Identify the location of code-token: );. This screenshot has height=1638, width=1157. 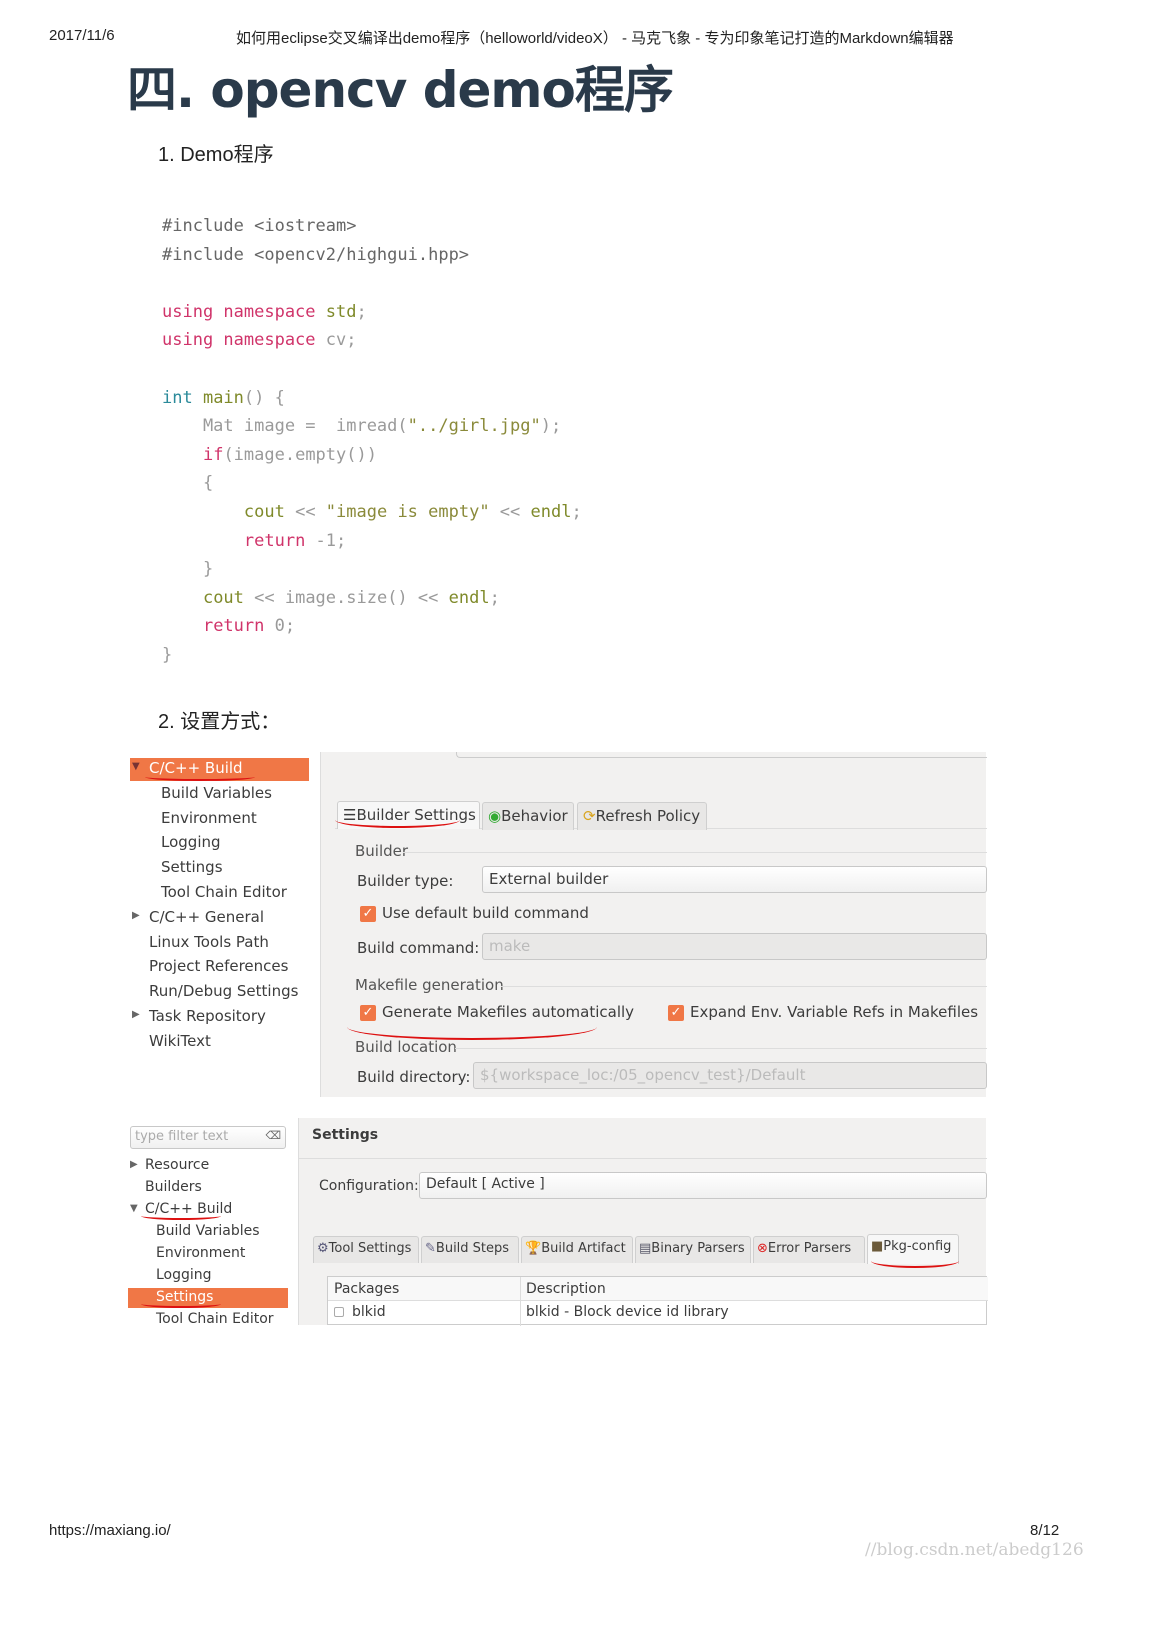
(551, 426).